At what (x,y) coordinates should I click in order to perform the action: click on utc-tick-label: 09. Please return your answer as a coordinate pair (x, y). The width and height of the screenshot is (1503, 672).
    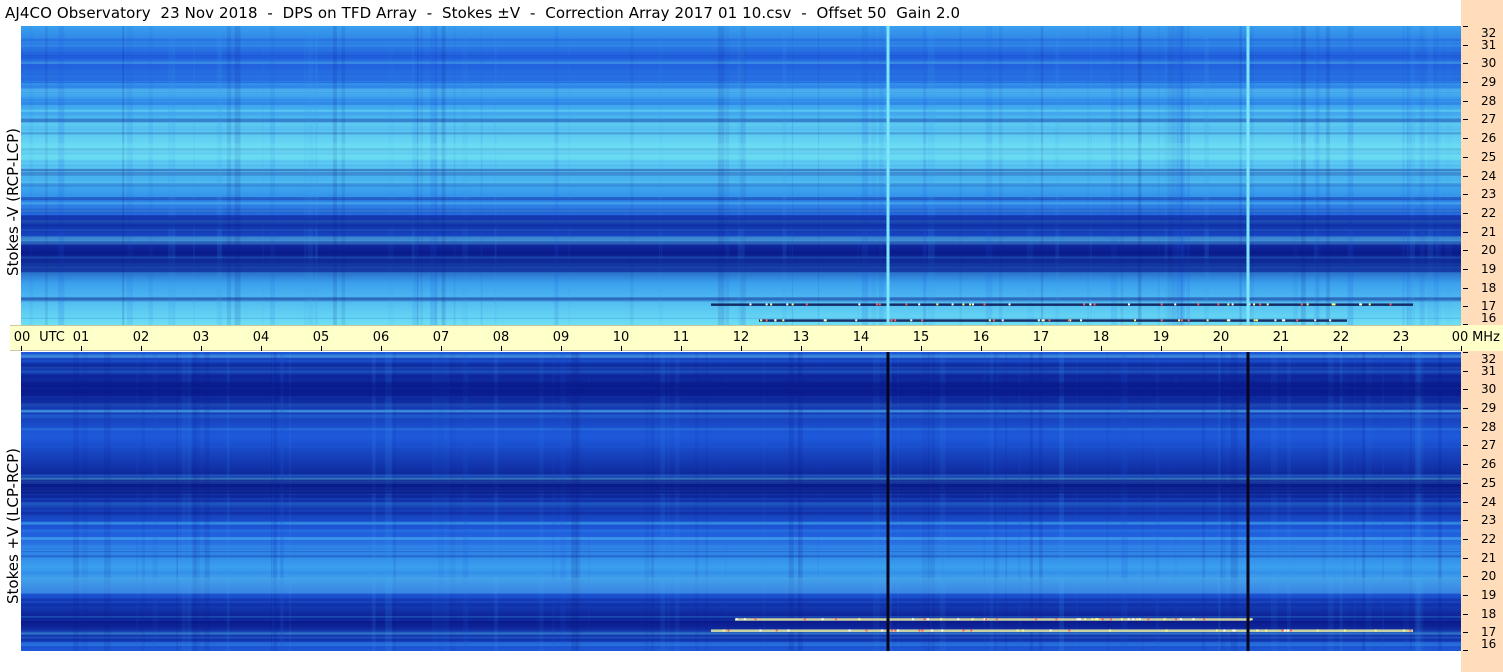
    Looking at the image, I should click on (561, 337).